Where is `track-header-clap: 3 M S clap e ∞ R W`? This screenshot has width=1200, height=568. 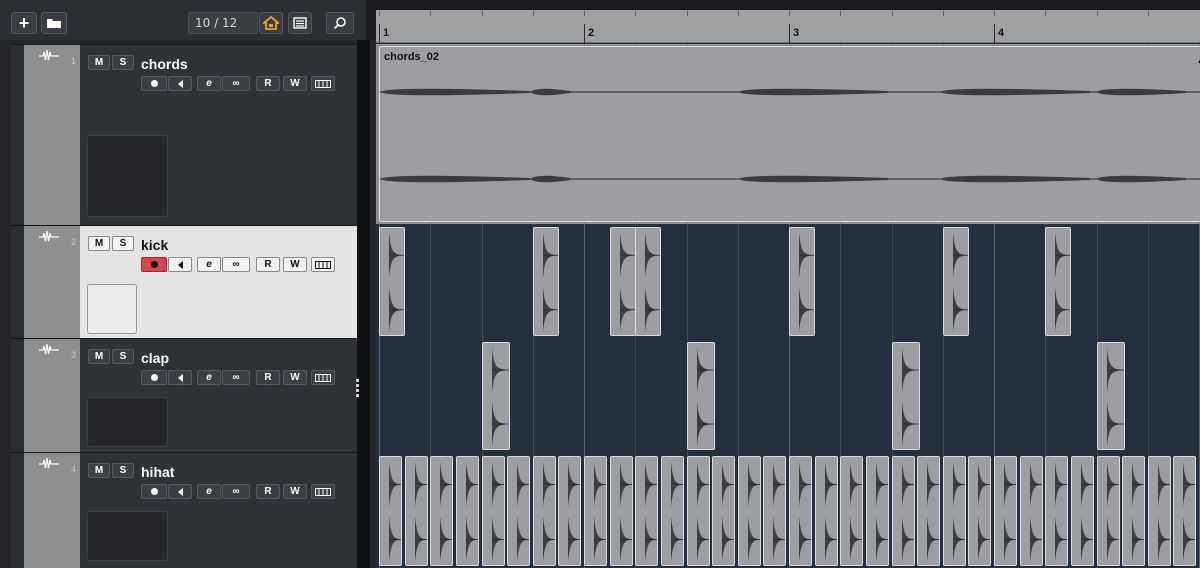 track-header-clap: 3 M S clap e ∞ R W is located at coordinates (184, 395).